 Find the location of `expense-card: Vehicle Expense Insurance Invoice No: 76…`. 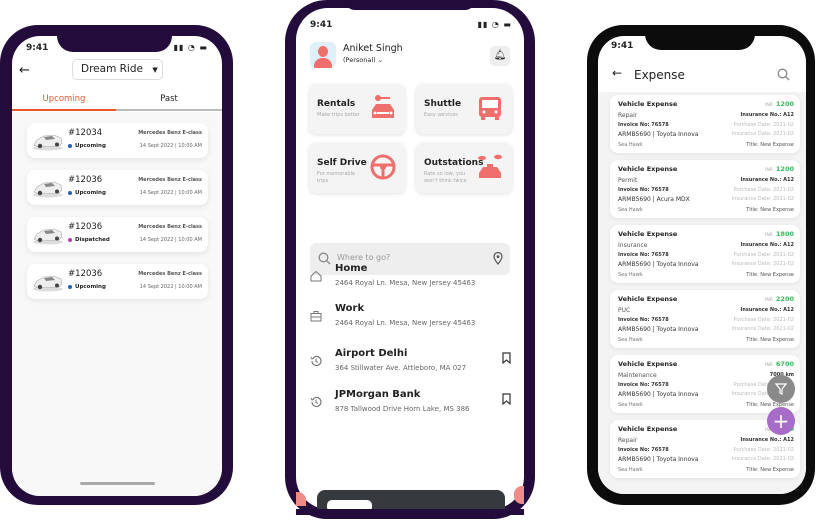

expense-card: Vehicle Expense Insurance Invoice No: 76… is located at coordinates (705, 254).